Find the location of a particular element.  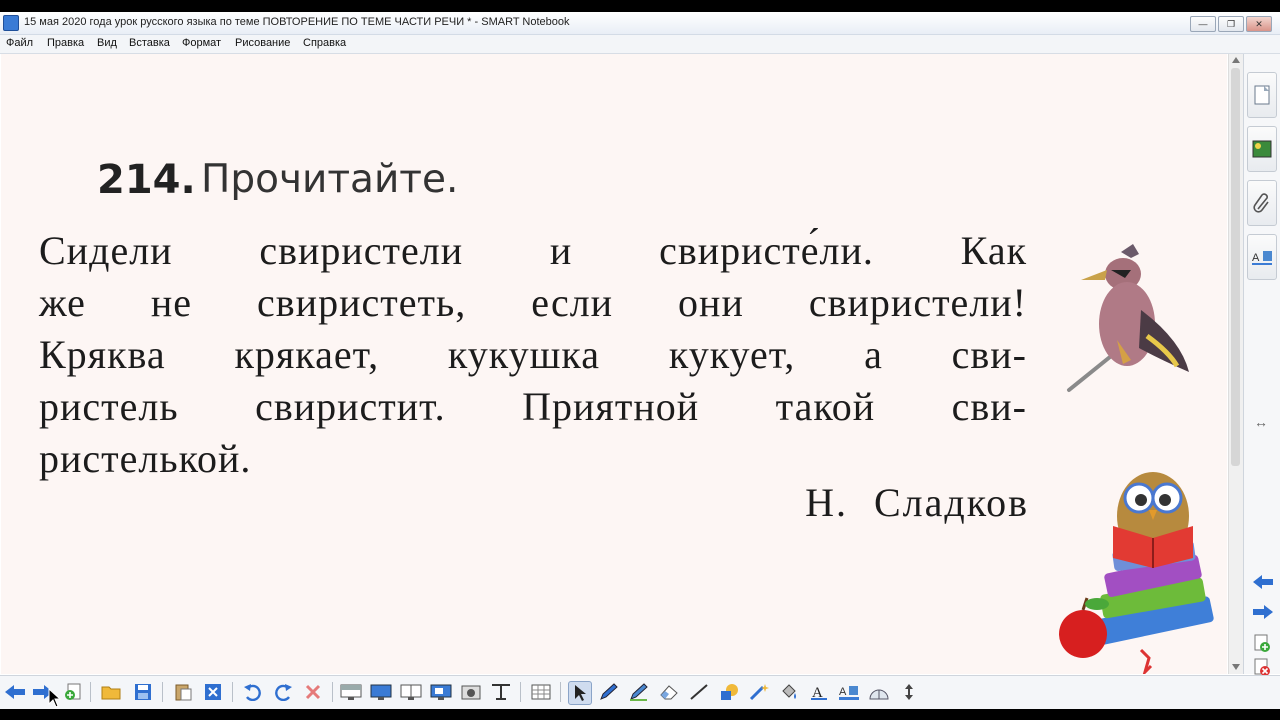

text-line-4: ристель свиристит. Приятной такой сви- is located at coordinates (533, 406).